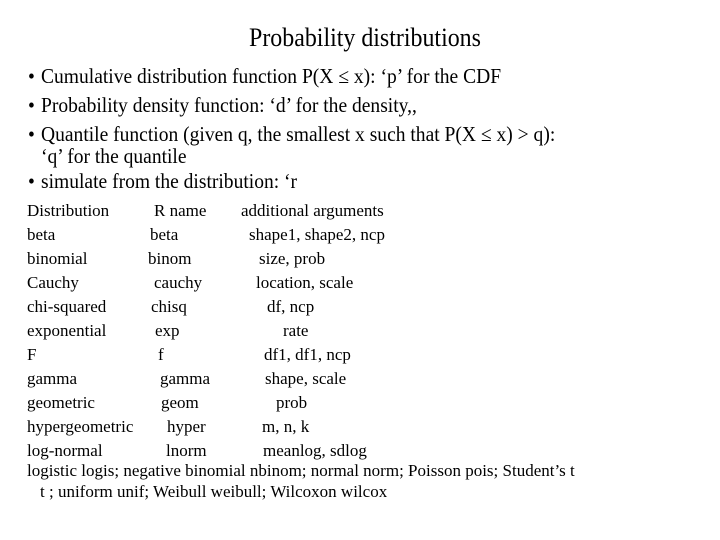 The width and height of the screenshot is (720, 540). Describe the element at coordinates (68, 210) in the screenshot. I see `header-distribution: Distribution` at that location.